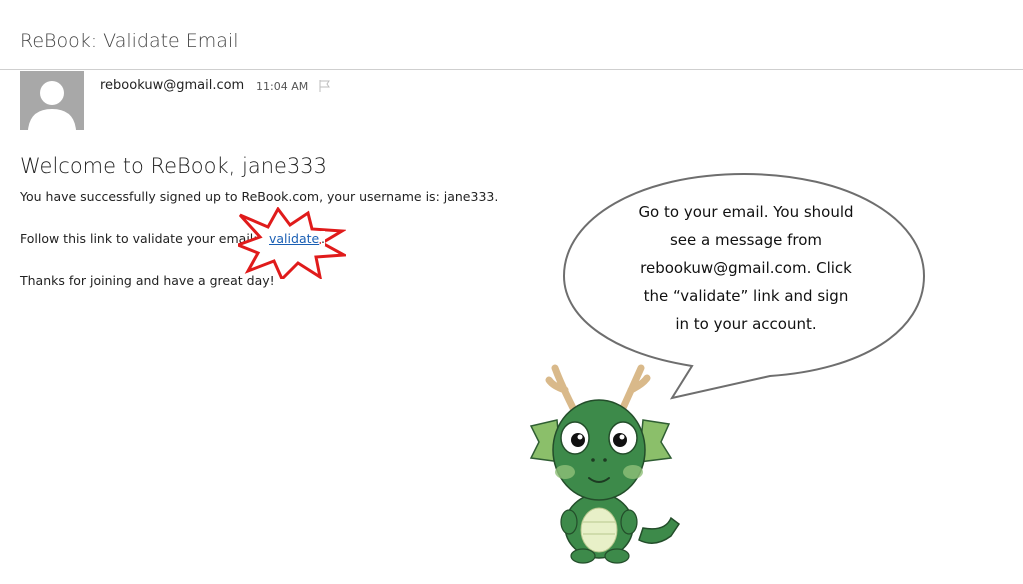  What do you see at coordinates (147, 280) in the screenshot?
I see `body-line-thanks: Thanks for joining and have a great day!` at bounding box center [147, 280].